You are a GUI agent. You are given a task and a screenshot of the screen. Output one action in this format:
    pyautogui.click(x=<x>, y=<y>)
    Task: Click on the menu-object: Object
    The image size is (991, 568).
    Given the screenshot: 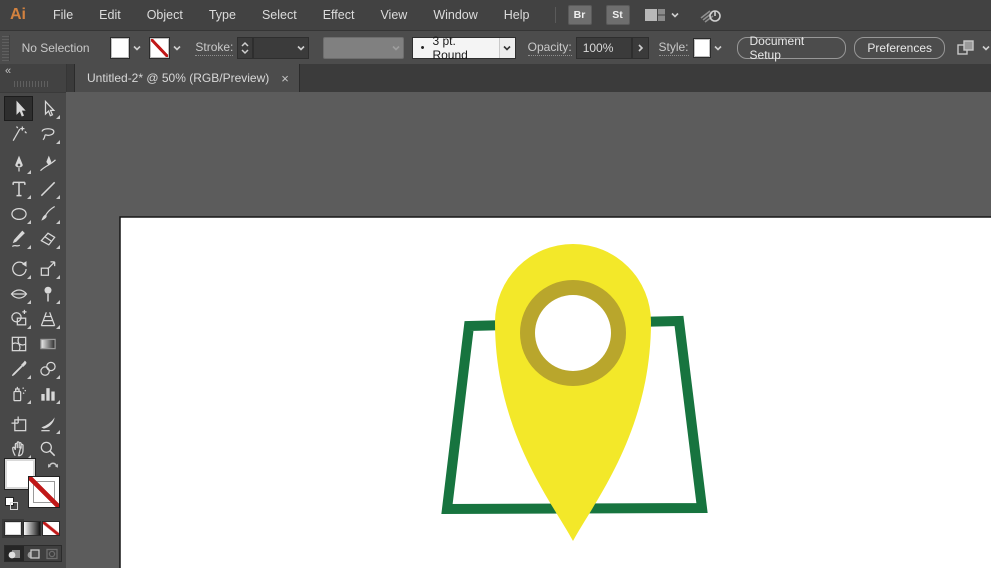 What is the action you would take?
    pyautogui.click(x=165, y=15)
    